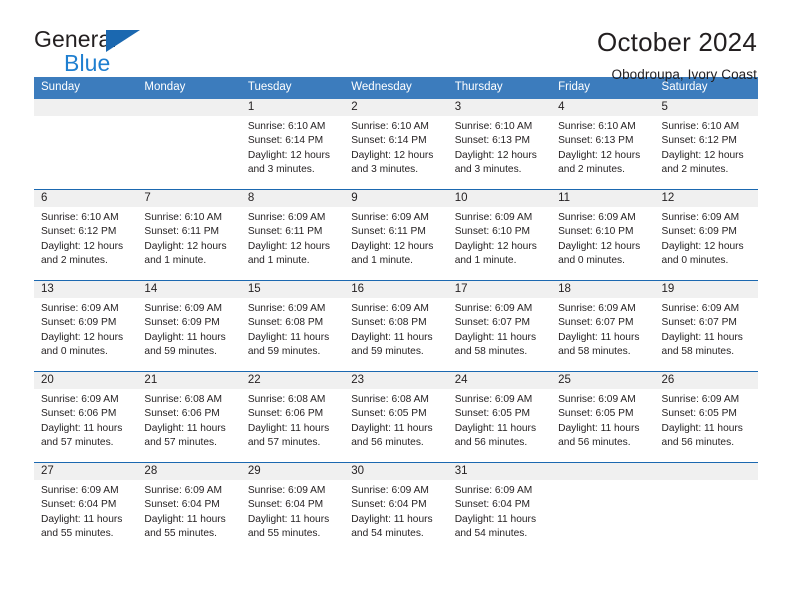 The image size is (792, 612). What do you see at coordinates (389, 323) in the screenshot?
I see `day-detail-line: Sunset: 6:08 PM` at bounding box center [389, 323].